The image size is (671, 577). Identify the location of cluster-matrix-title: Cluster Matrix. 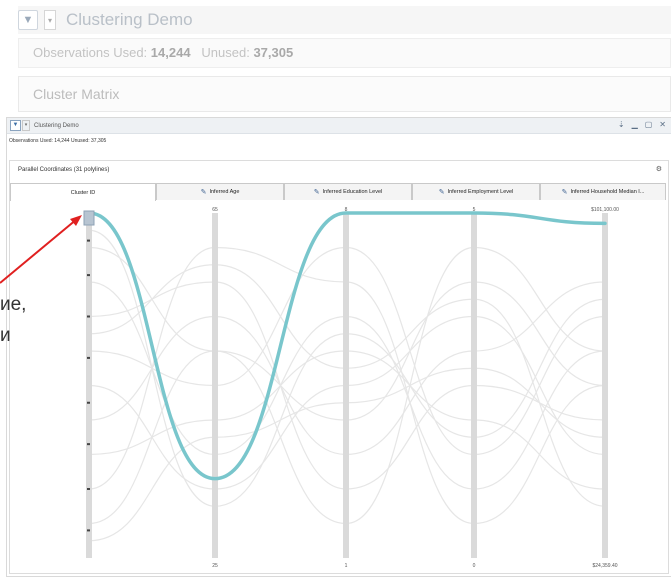
(76, 94).